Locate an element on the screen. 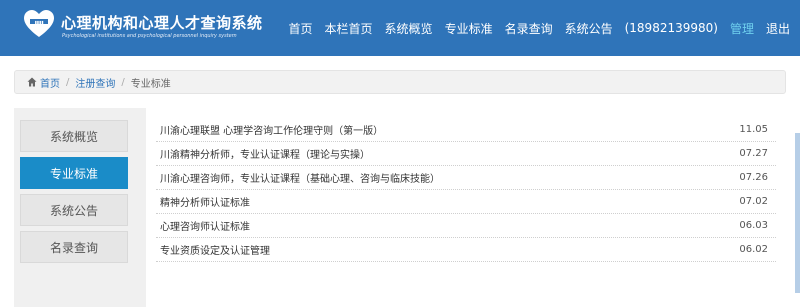 The image size is (800, 307). brand-title: 心理机构和心理人才查询系统 is located at coordinates (162, 23).